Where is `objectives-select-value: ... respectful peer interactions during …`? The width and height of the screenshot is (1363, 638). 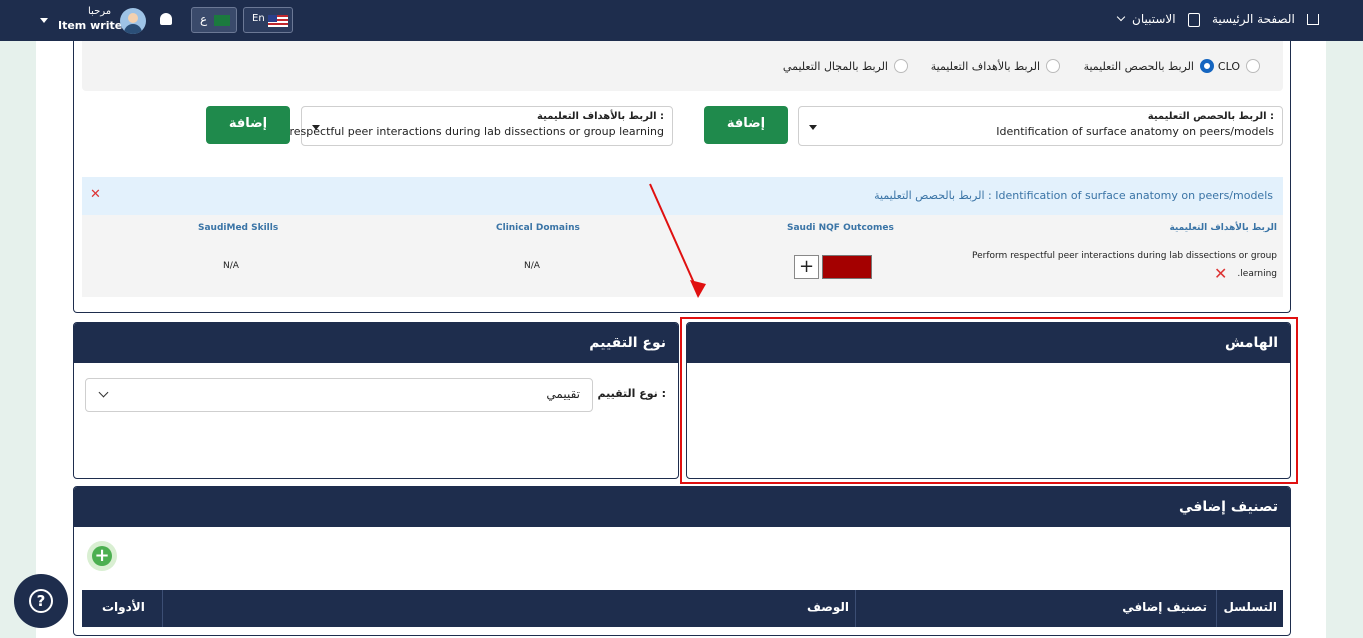 objectives-select-value: ... respectful peer interactions during … is located at coordinates (469, 131).